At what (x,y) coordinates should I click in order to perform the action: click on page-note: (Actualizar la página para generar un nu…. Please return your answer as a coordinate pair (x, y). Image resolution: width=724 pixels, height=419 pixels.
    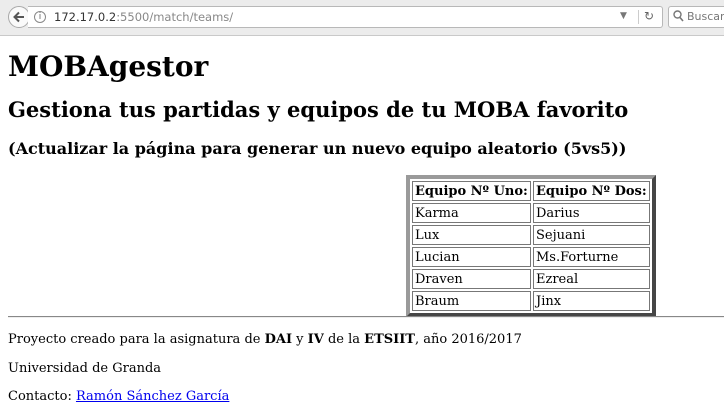
    Looking at the image, I should click on (317, 148).